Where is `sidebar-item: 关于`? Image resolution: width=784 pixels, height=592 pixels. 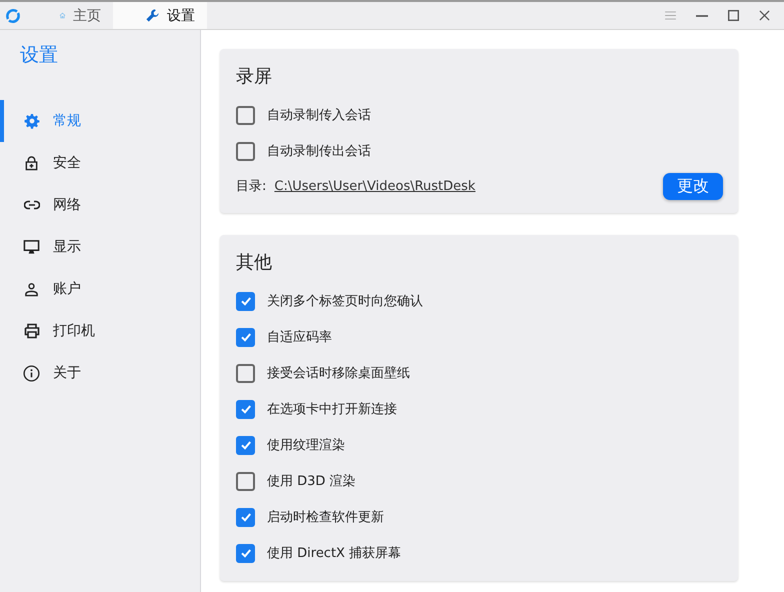
sidebar-item: 关于 is located at coordinates (100, 373).